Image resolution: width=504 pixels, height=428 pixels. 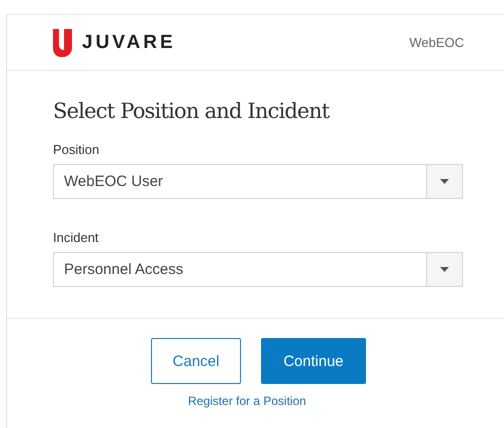 I want to click on cancel-button: Cancel, so click(x=196, y=361).